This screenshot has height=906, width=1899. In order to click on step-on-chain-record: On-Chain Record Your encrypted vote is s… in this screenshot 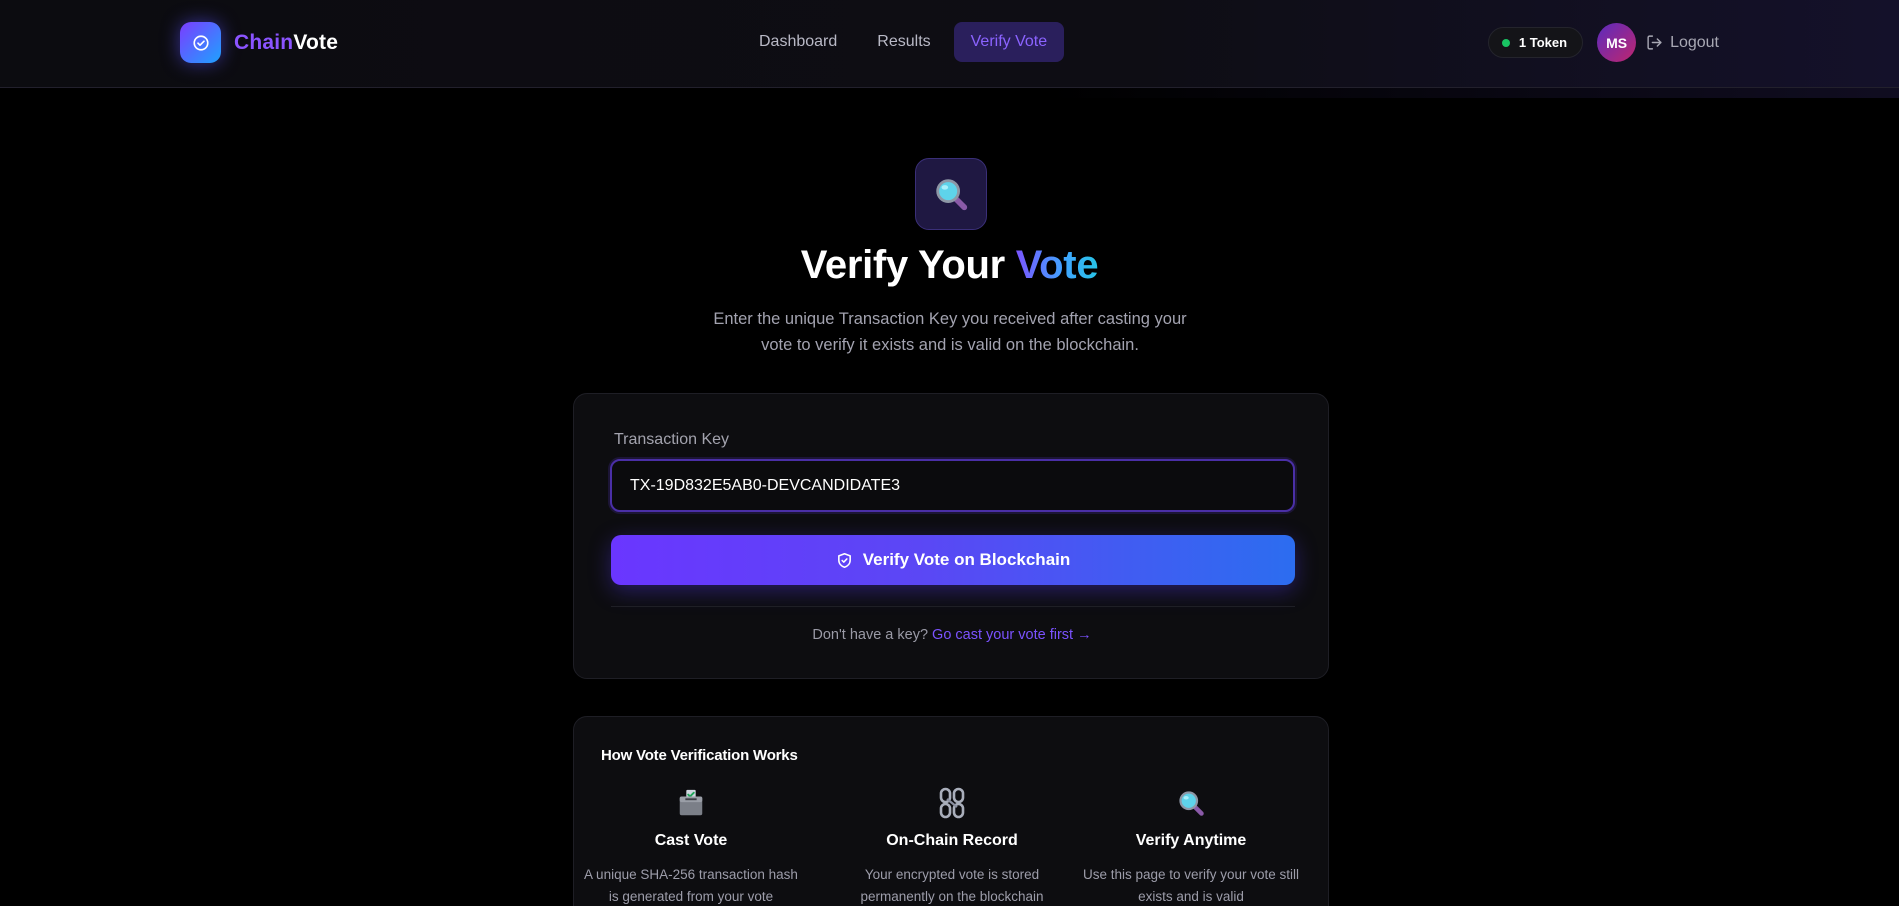, I will do `click(952, 846)`.